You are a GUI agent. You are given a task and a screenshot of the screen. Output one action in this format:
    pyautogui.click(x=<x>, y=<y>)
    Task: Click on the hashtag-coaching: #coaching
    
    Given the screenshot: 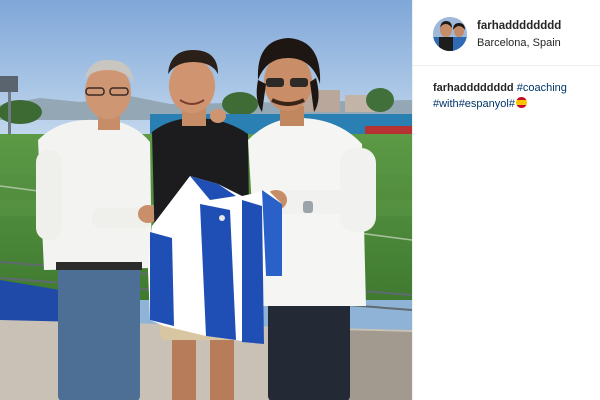 What is the action you would take?
    pyautogui.click(x=542, y=88)
    